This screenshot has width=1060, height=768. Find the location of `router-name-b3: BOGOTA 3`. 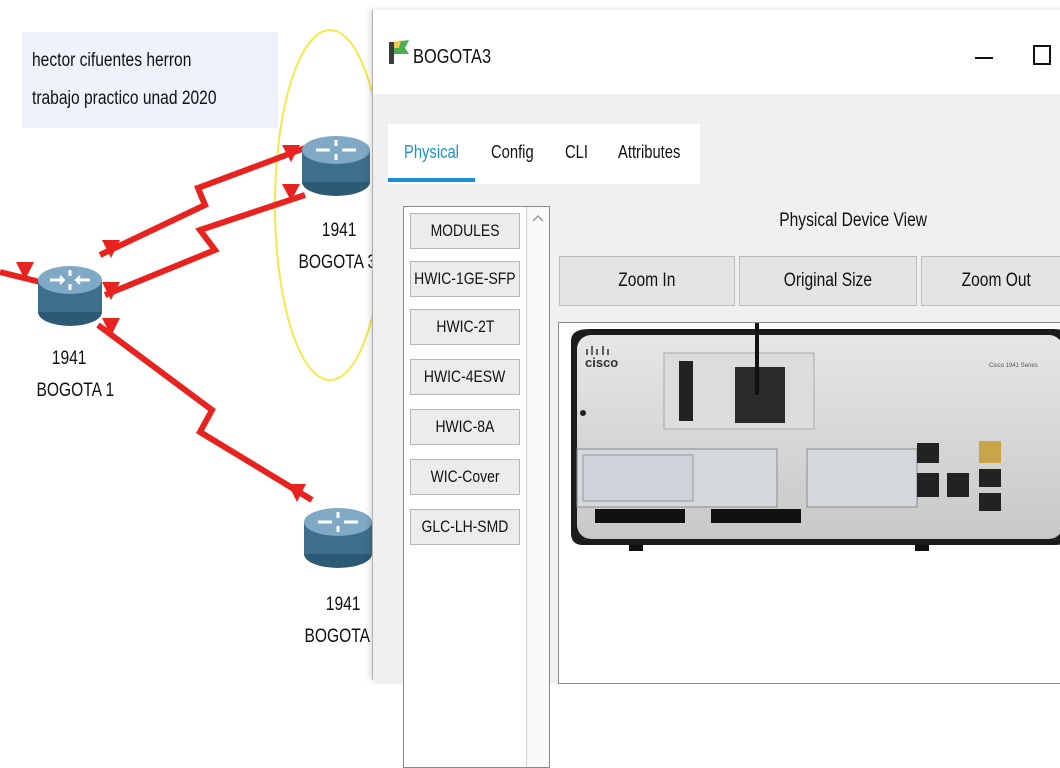

router-name-b3: BOGOTA 3 is located at coordinates (337, 262).